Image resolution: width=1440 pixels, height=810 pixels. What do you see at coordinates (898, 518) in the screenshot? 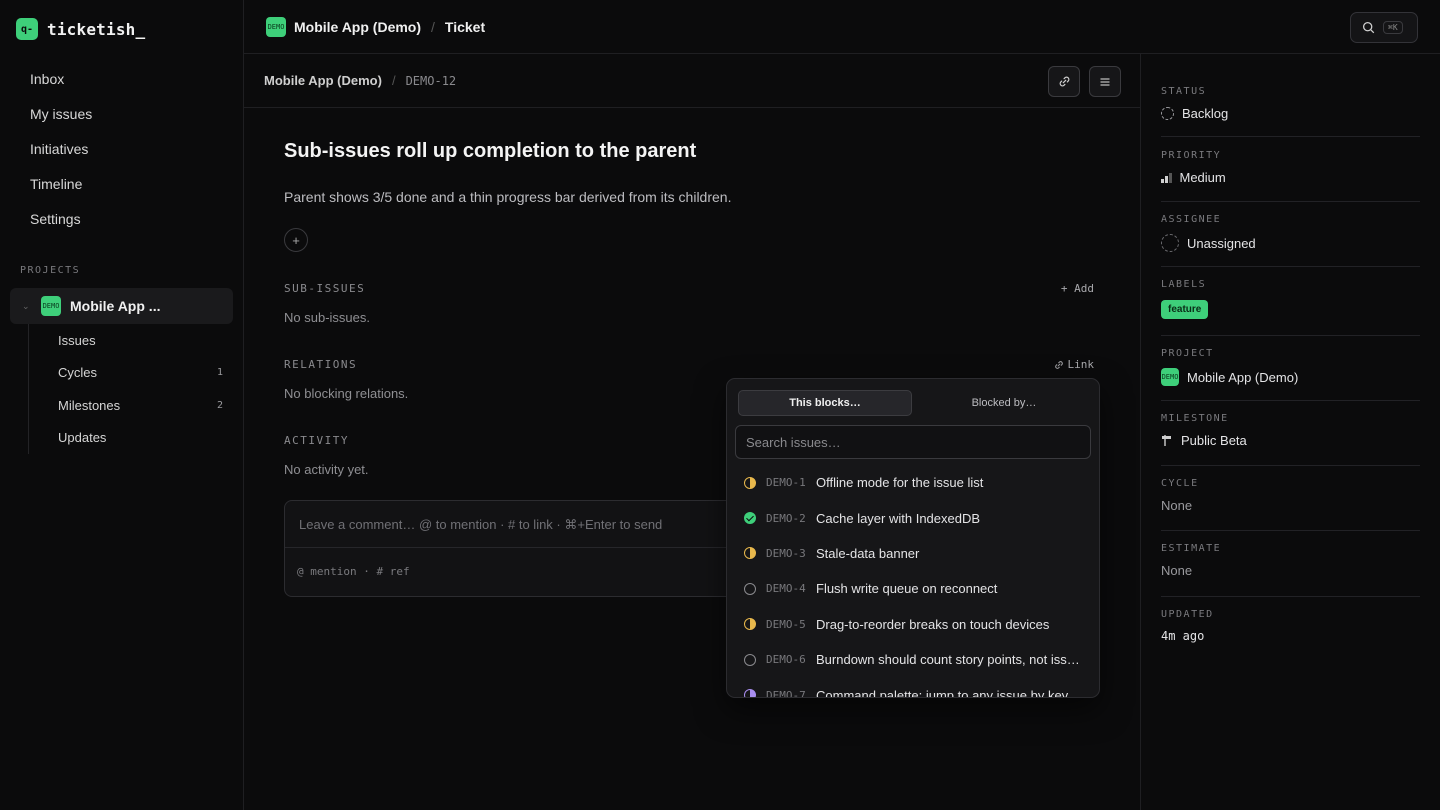
I see `issue-title: Cache layer with IndexedDB` at bounding box center [898, 518].